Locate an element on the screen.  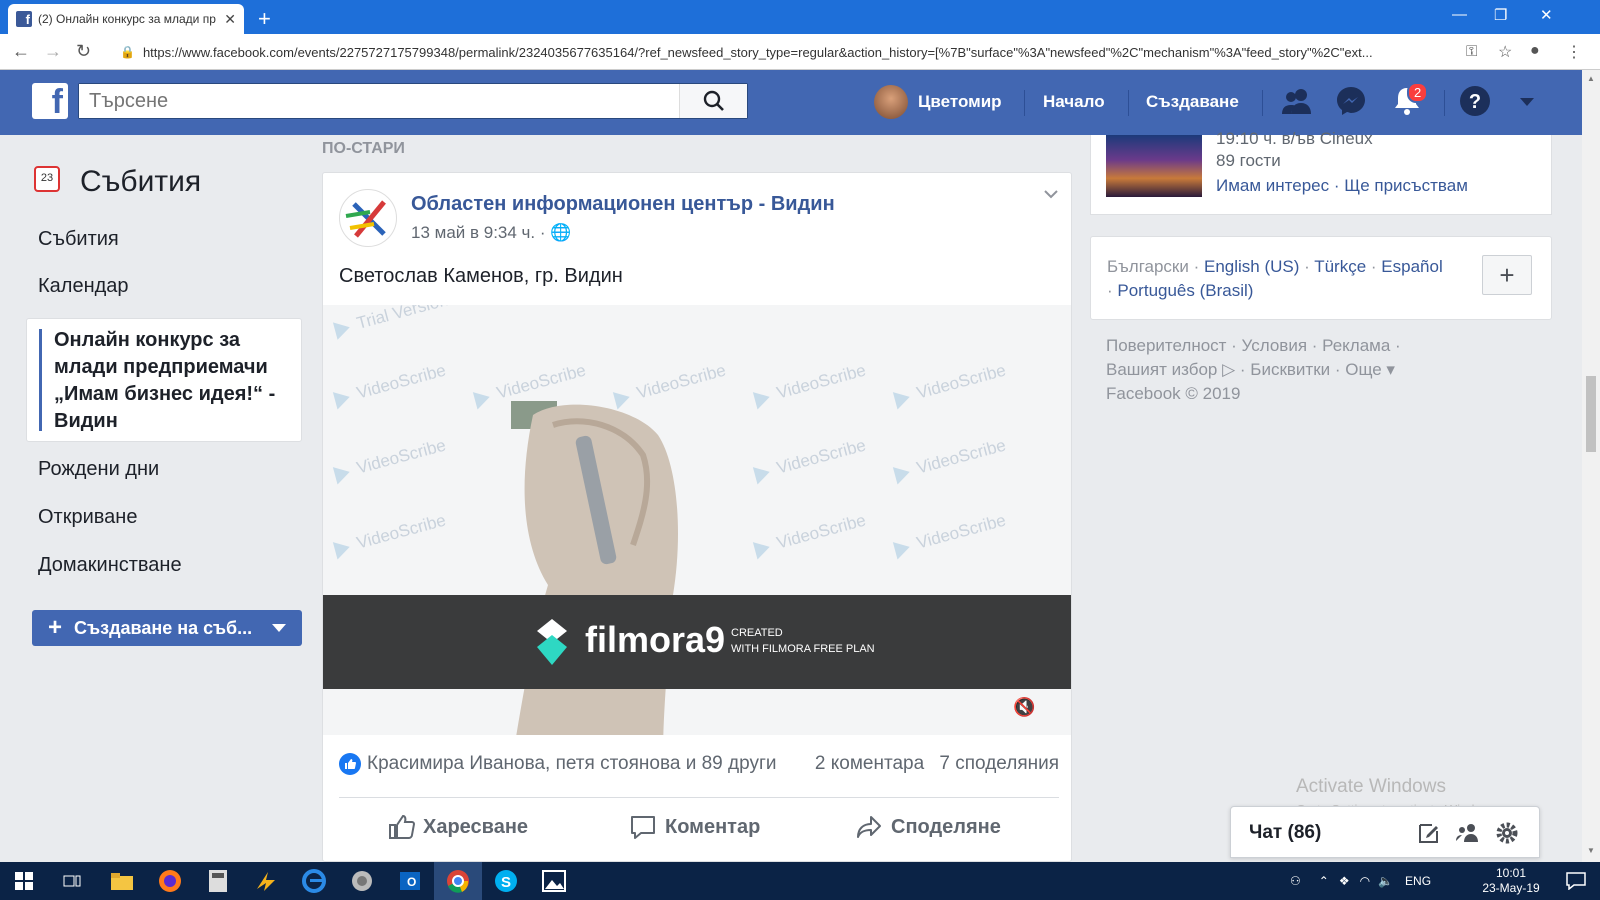
star-icon: ☆ is located at coordinates (1505, 52).